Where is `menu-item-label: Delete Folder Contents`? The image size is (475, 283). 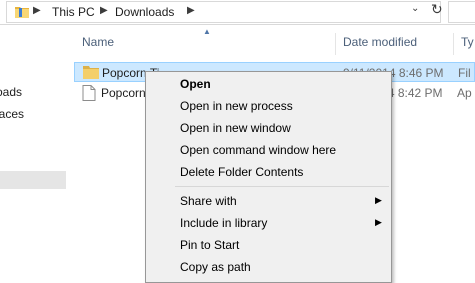 menu-item-label: Delete Folder Contents is located at coordinates (242, 172).